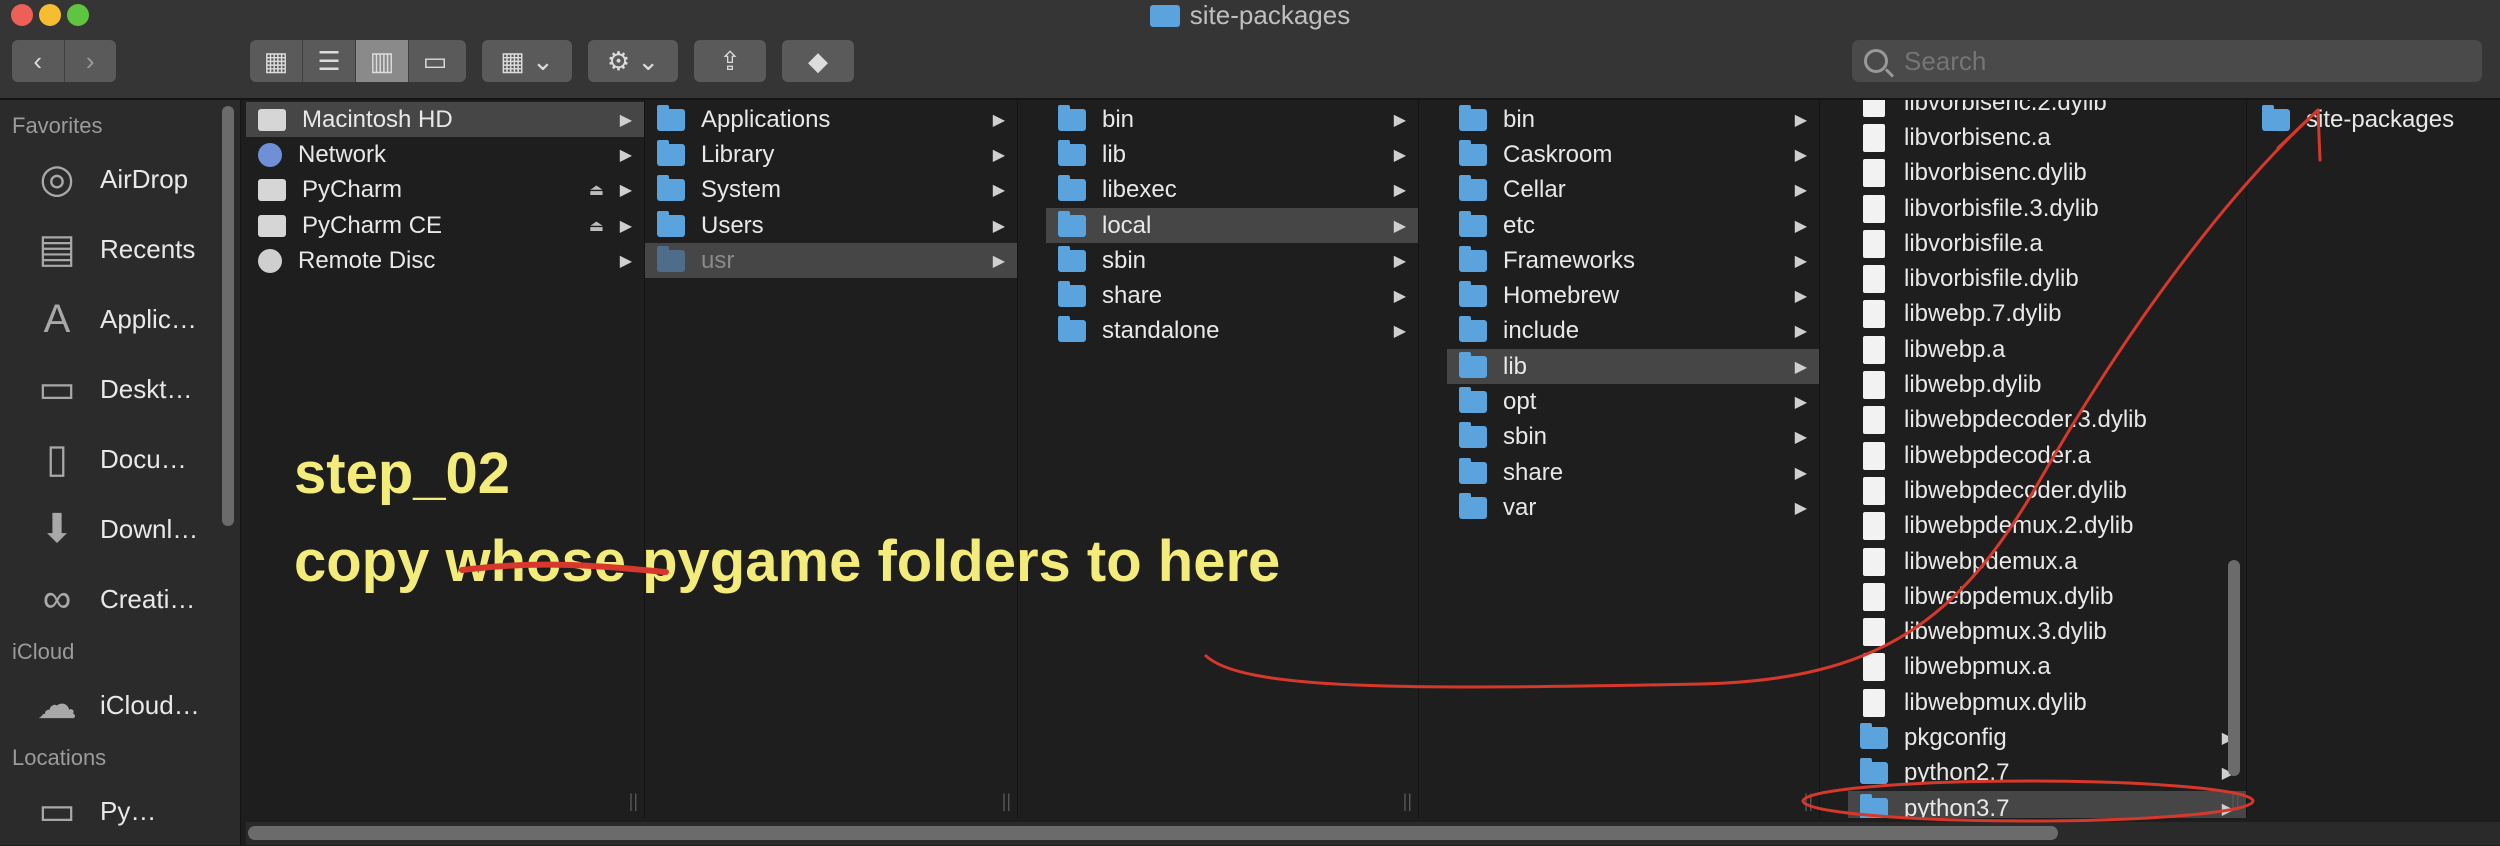 Image resolution: width=2500 pixels, height=846 pixels. What do you see at coordinates (2299, 135) in the screenshot?
I see `annotation-arrow-head` at bounding box center [2299, 135].